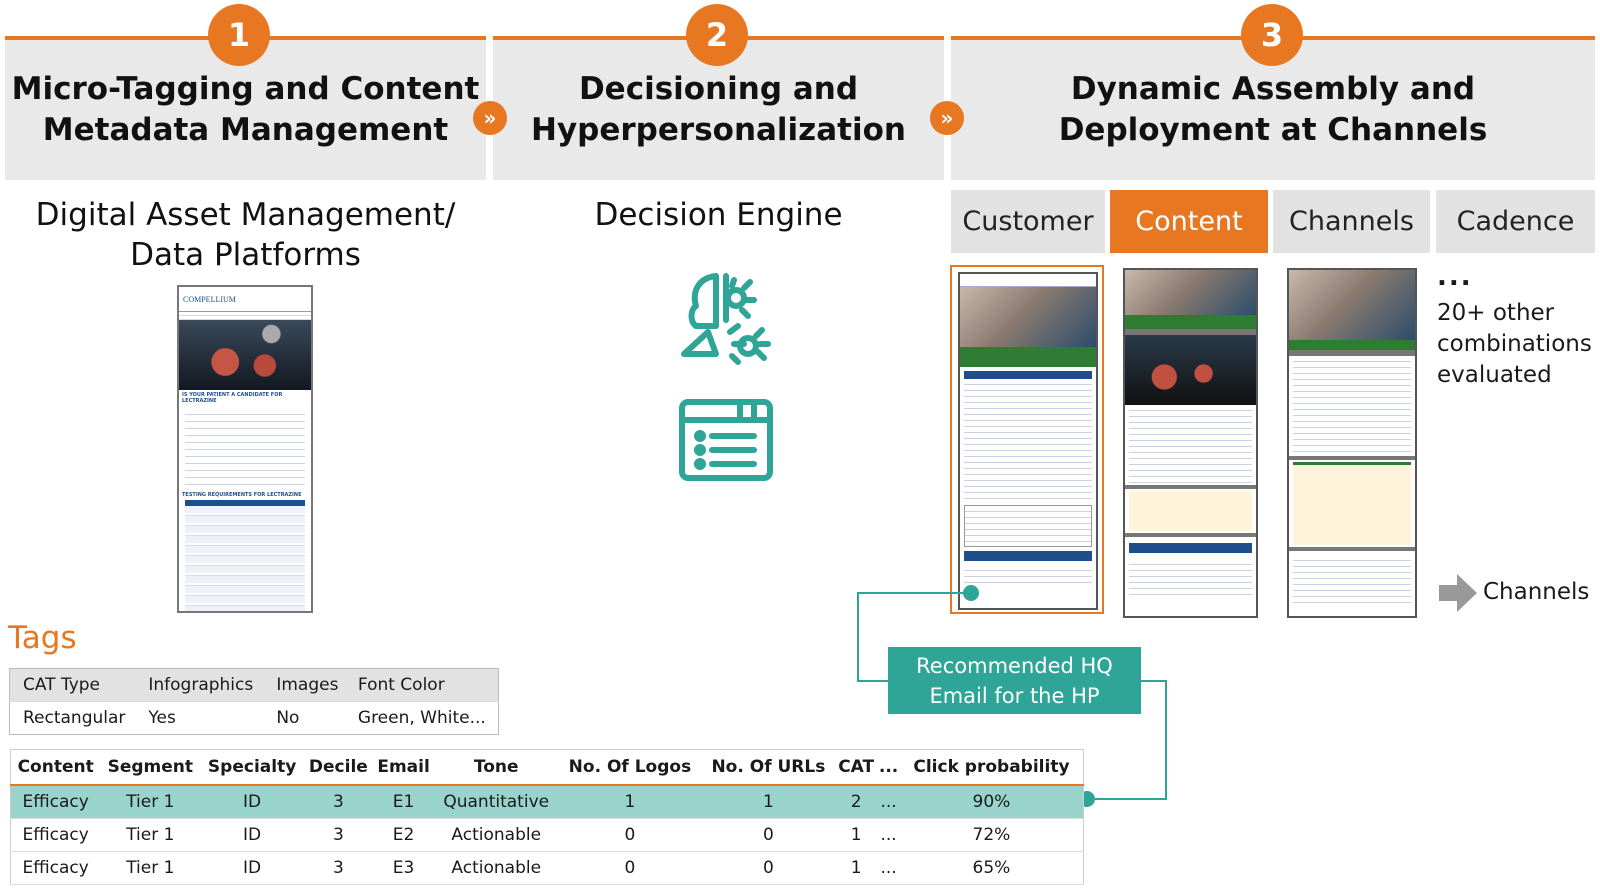 Image resolution: width=1600 pixels, height=894 pixels. I want to click on tab-customer: Customer, so click(1028, 221).